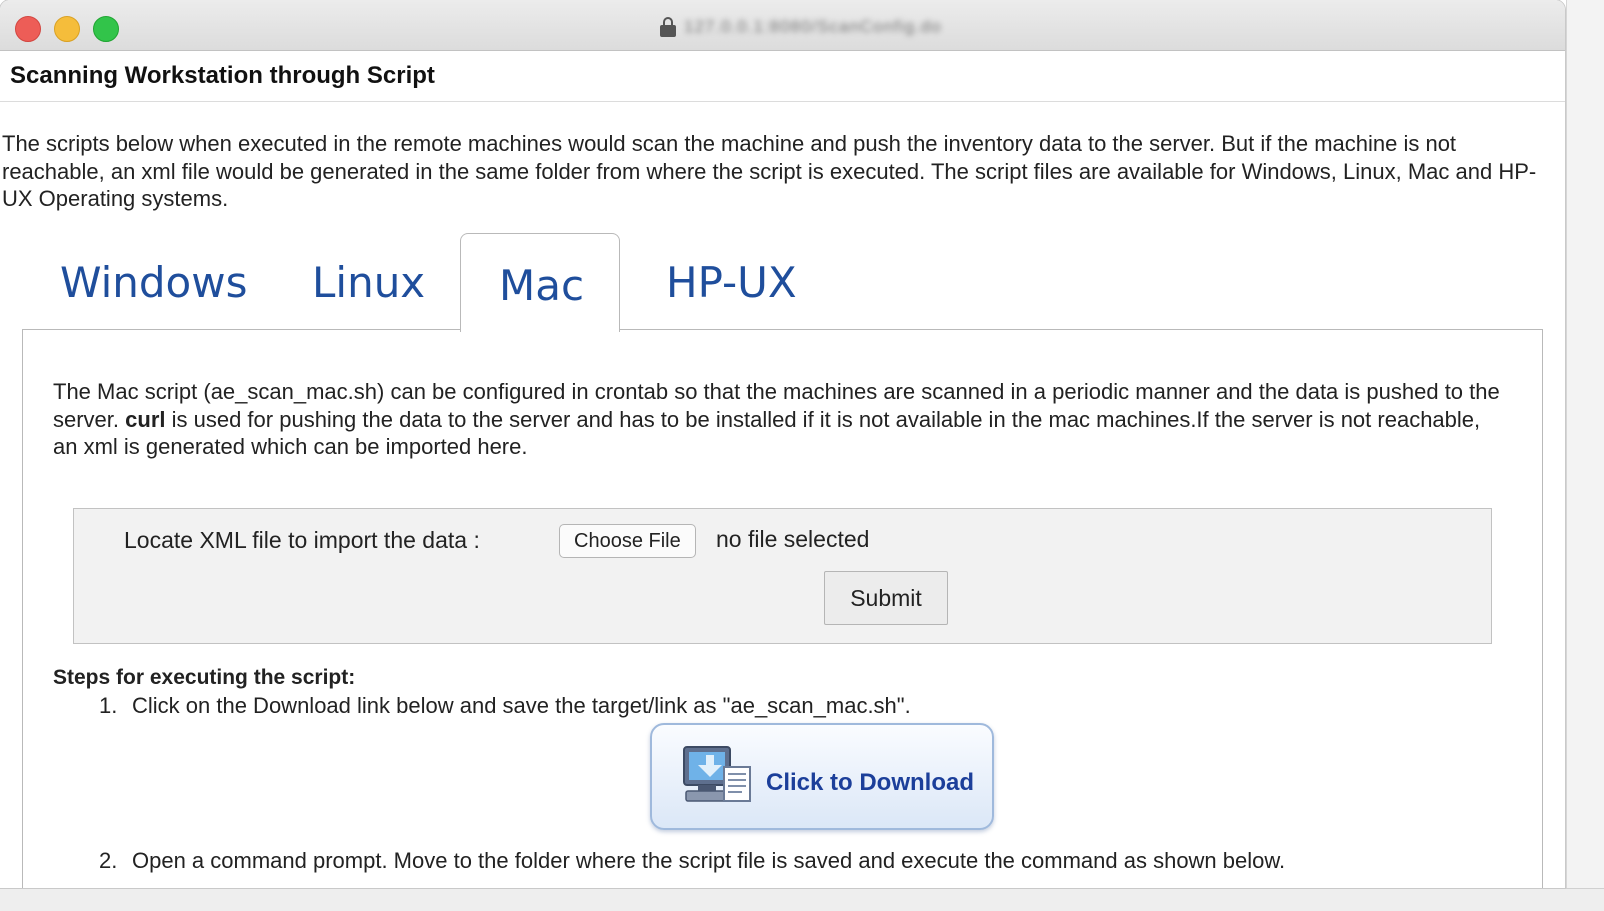 The height and width of the screenshot is (911, 1604). Describe the element at coordinates (108, 705) in the screenshot. I see `step-number: 1.` at that location.